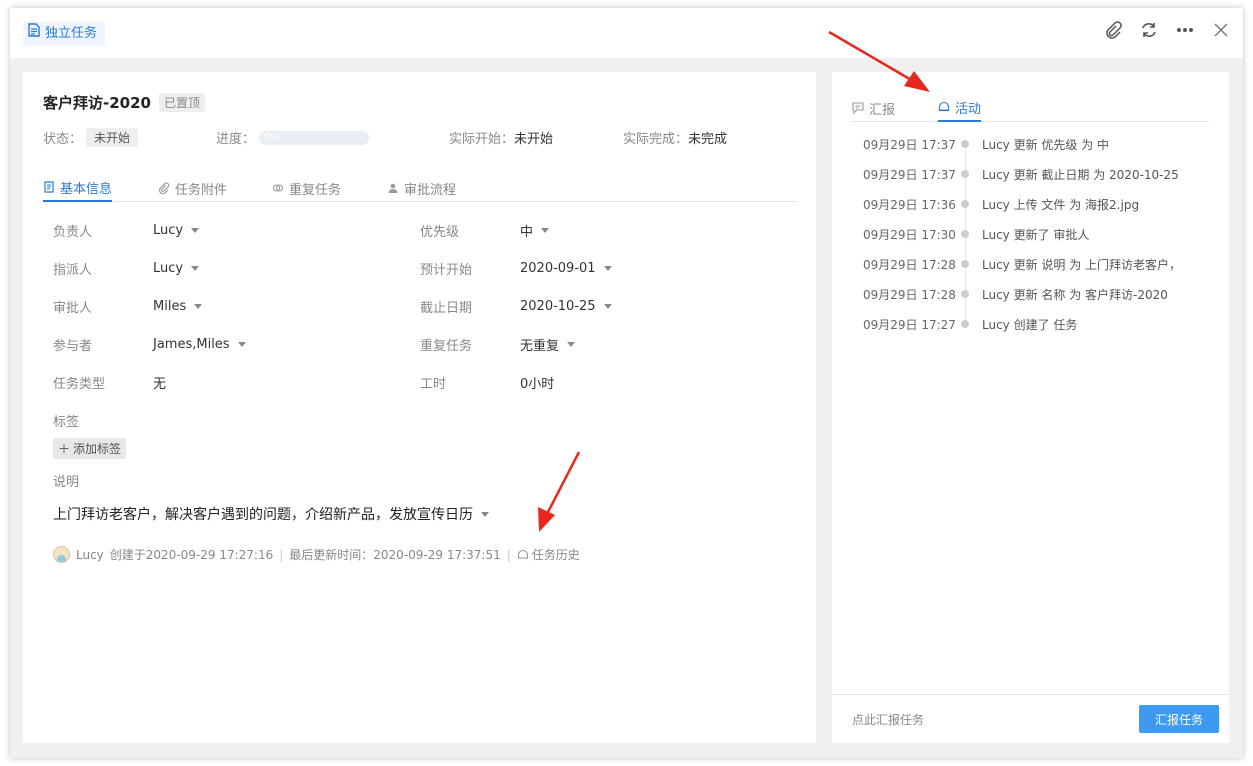 This screenshot has width=1253, height=766. I want to click on activity-item: 09月29日 17:37 Lucy 更新 截止日期 为 2020-10-25, so click(1032, 174).